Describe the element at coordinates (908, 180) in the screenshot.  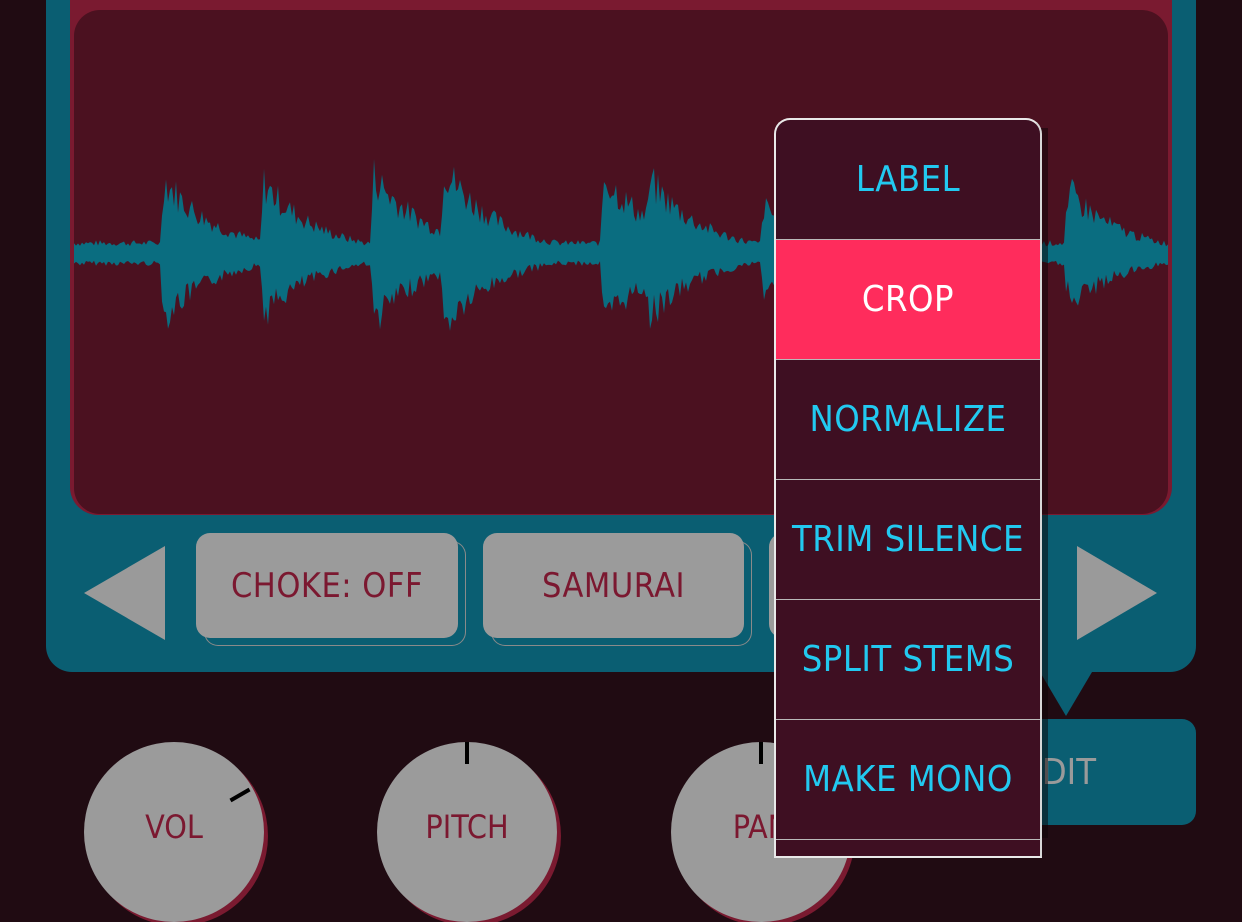
I see `menu-item-label: LABEL` at that location.